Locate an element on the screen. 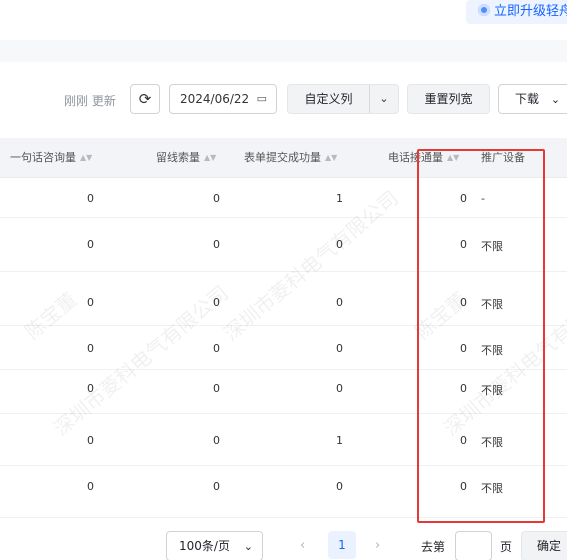 Image resolution: width=567 pixels, height=560 pixels. next-page-button: › is located at coordinates (377, 545).